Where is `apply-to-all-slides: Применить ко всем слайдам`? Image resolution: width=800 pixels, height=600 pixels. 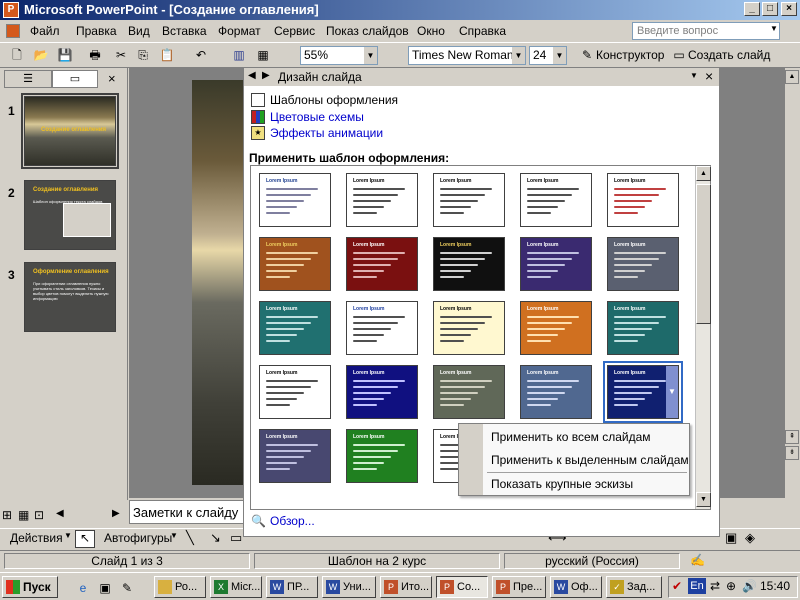 apply-to-all-slides: Применить ко всем слайдам is located at coordinates (571, 437).